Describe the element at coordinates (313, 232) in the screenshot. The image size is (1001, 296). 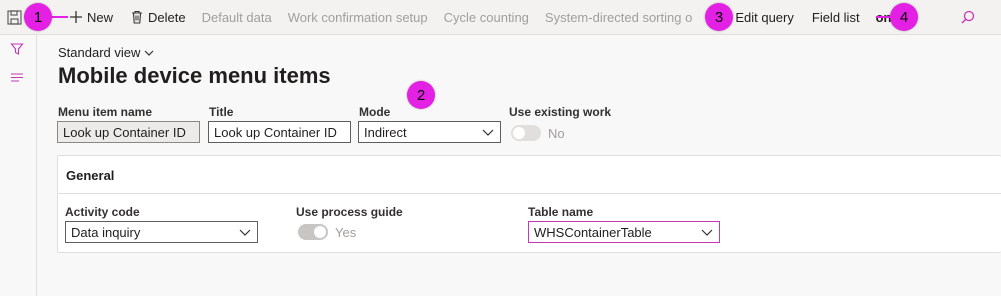
I see `use-process-guide-toggle` at that location.